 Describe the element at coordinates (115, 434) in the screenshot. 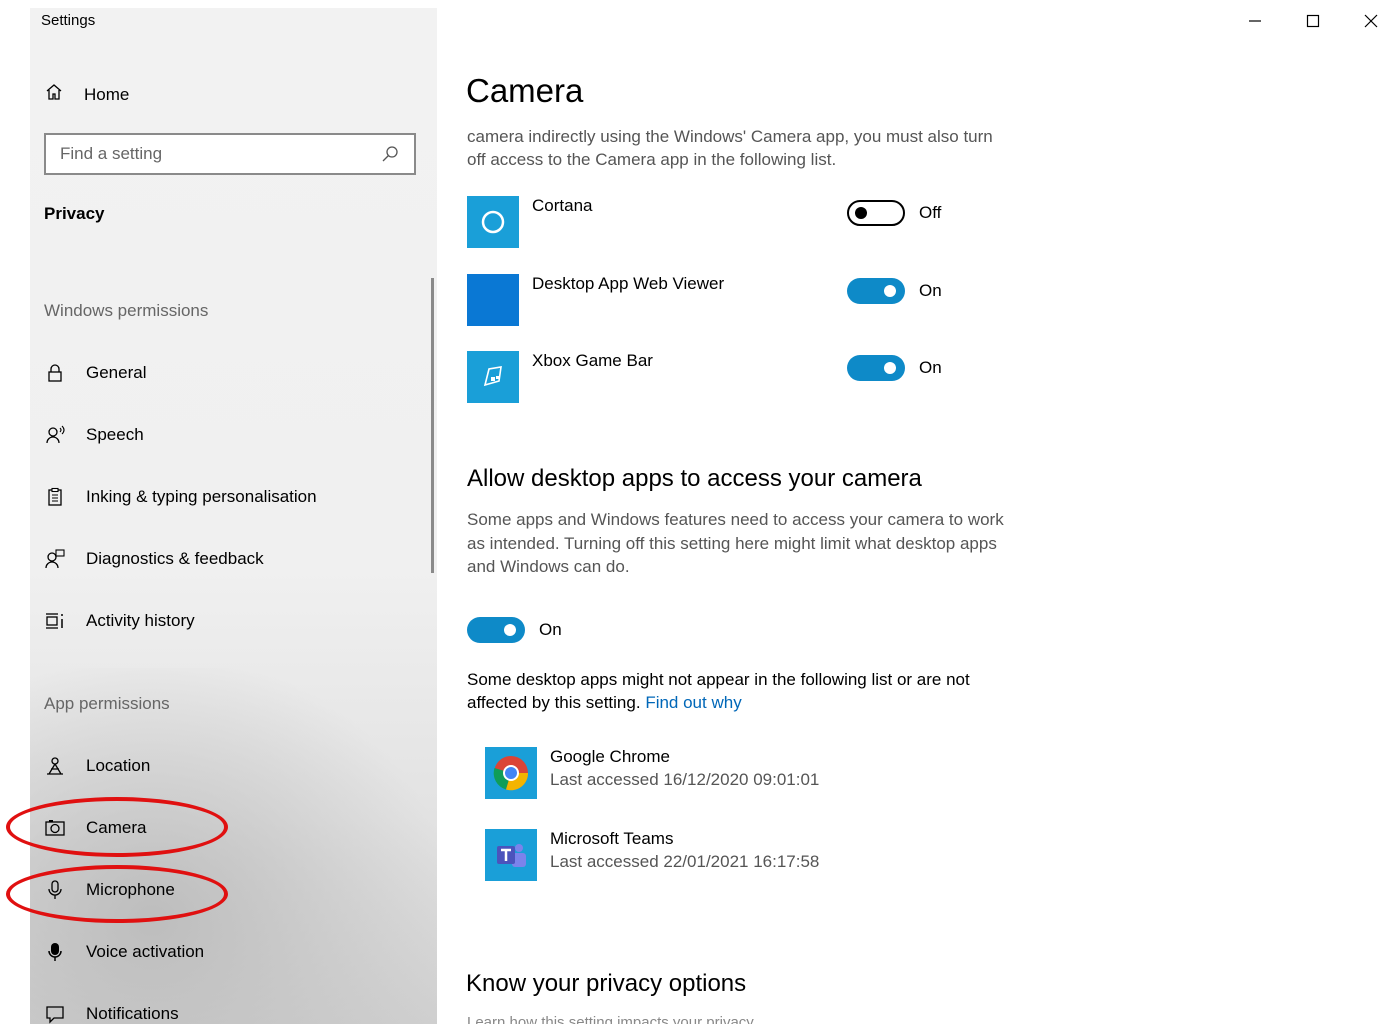

I see `sidebar-item-label: Speech` at that location.